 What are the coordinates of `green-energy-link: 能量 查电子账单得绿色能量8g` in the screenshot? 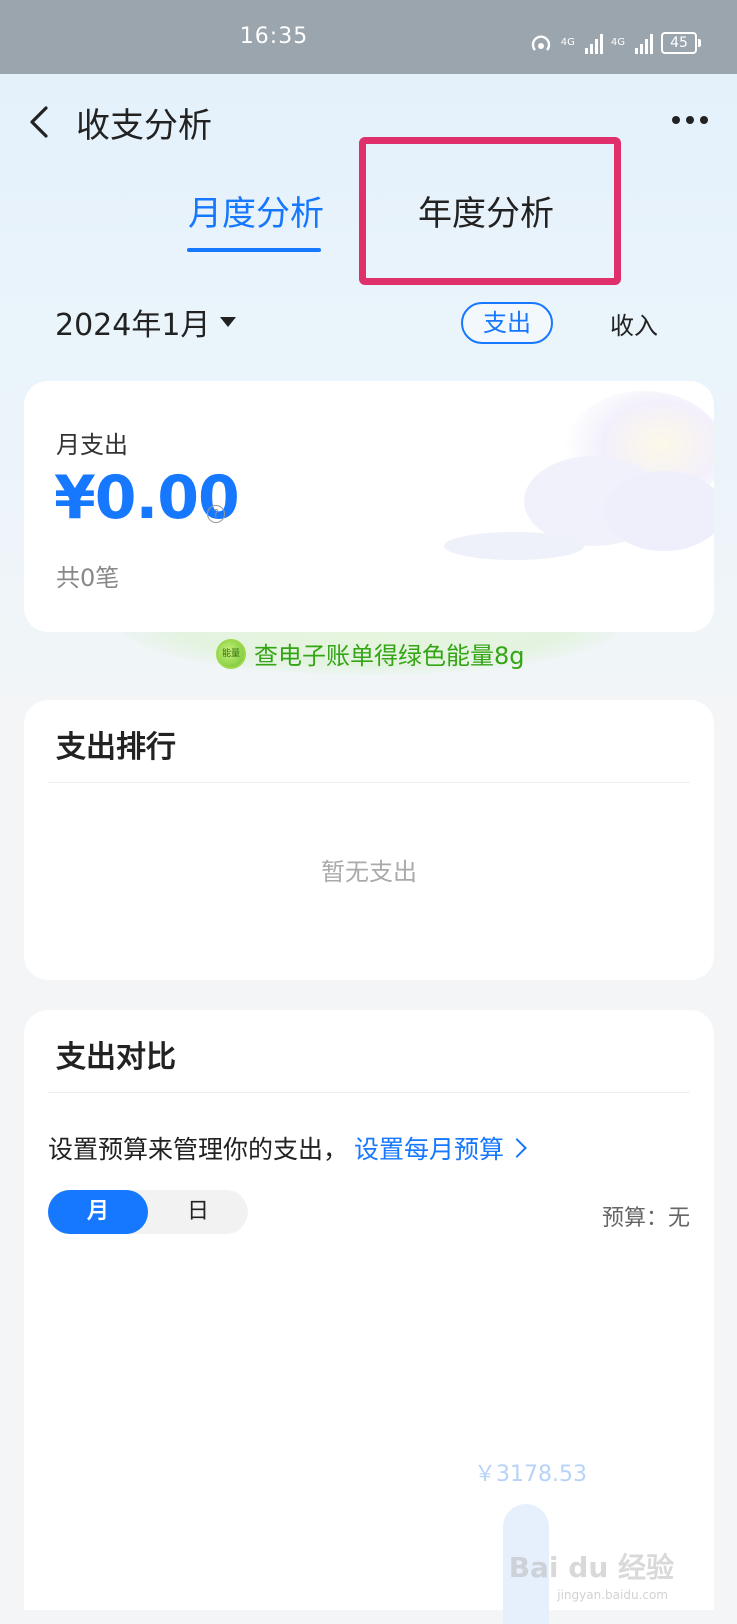 It's located at (370, 653).